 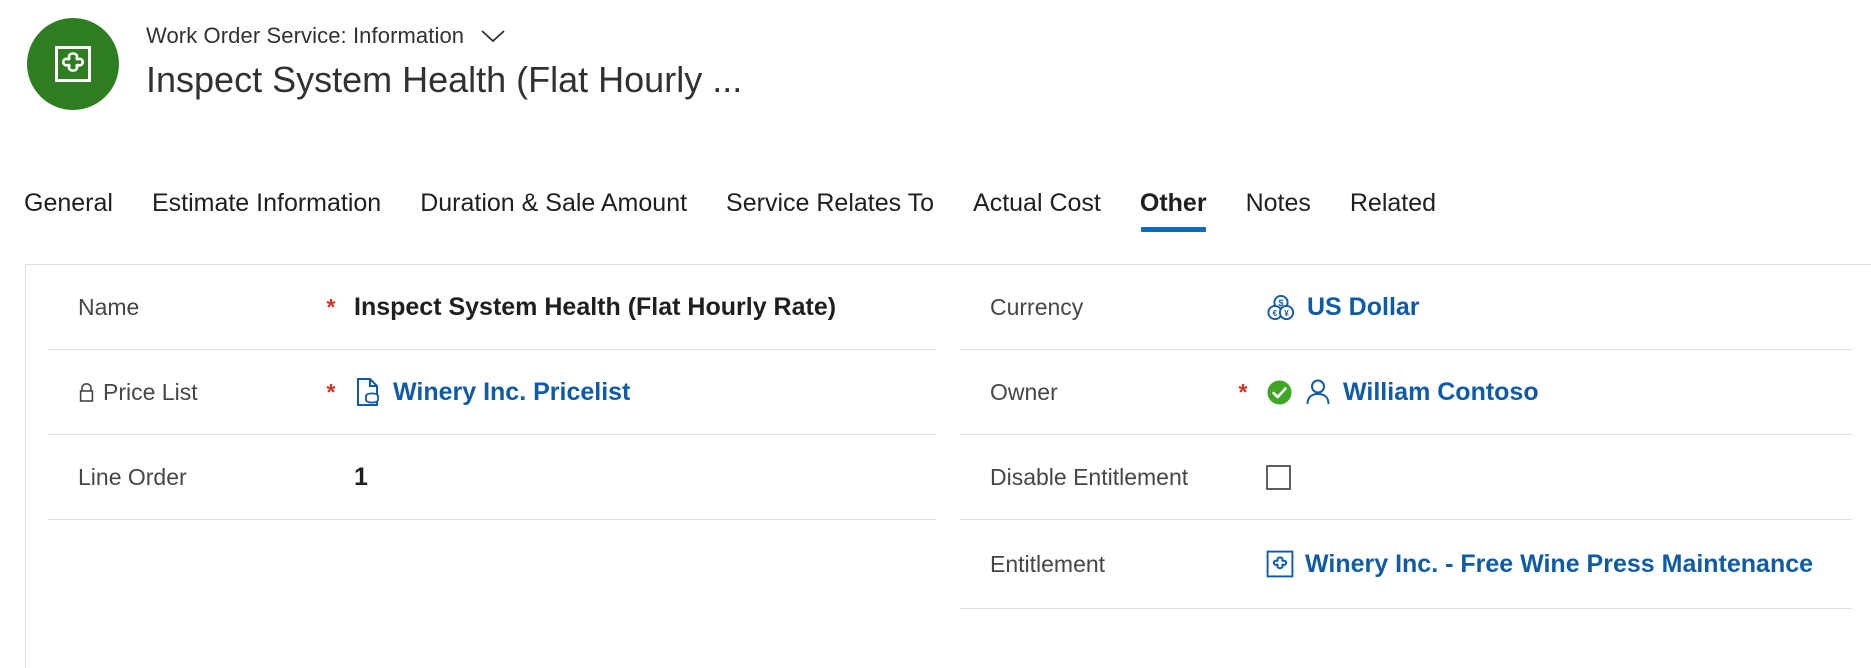 I want to click on lock-icon, so click(x=86, y=392).